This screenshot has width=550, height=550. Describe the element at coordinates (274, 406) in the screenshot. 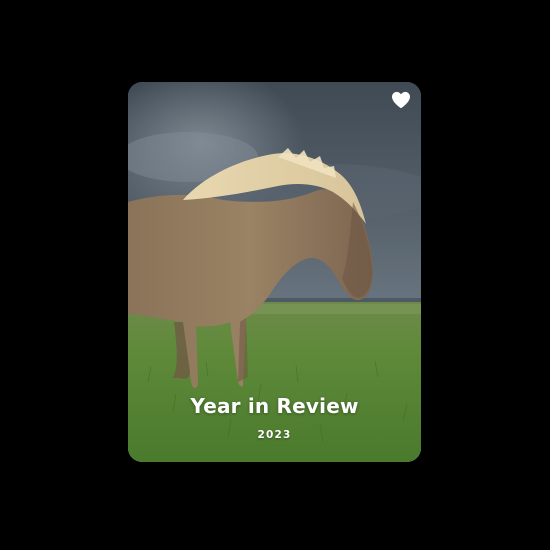

I see `card-title: Year in Review` at that location.